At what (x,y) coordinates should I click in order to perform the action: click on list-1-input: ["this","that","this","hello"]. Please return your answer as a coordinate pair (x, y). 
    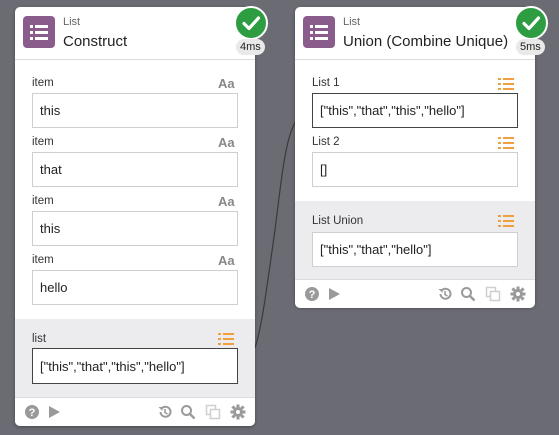
    Looking at the image, I should click on (415, 110).